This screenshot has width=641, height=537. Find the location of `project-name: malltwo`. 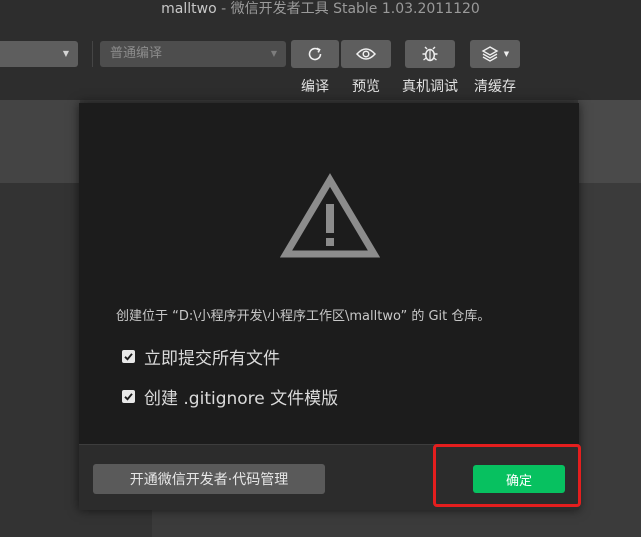

project-name: malltwo is located at coordinates (189, 9).